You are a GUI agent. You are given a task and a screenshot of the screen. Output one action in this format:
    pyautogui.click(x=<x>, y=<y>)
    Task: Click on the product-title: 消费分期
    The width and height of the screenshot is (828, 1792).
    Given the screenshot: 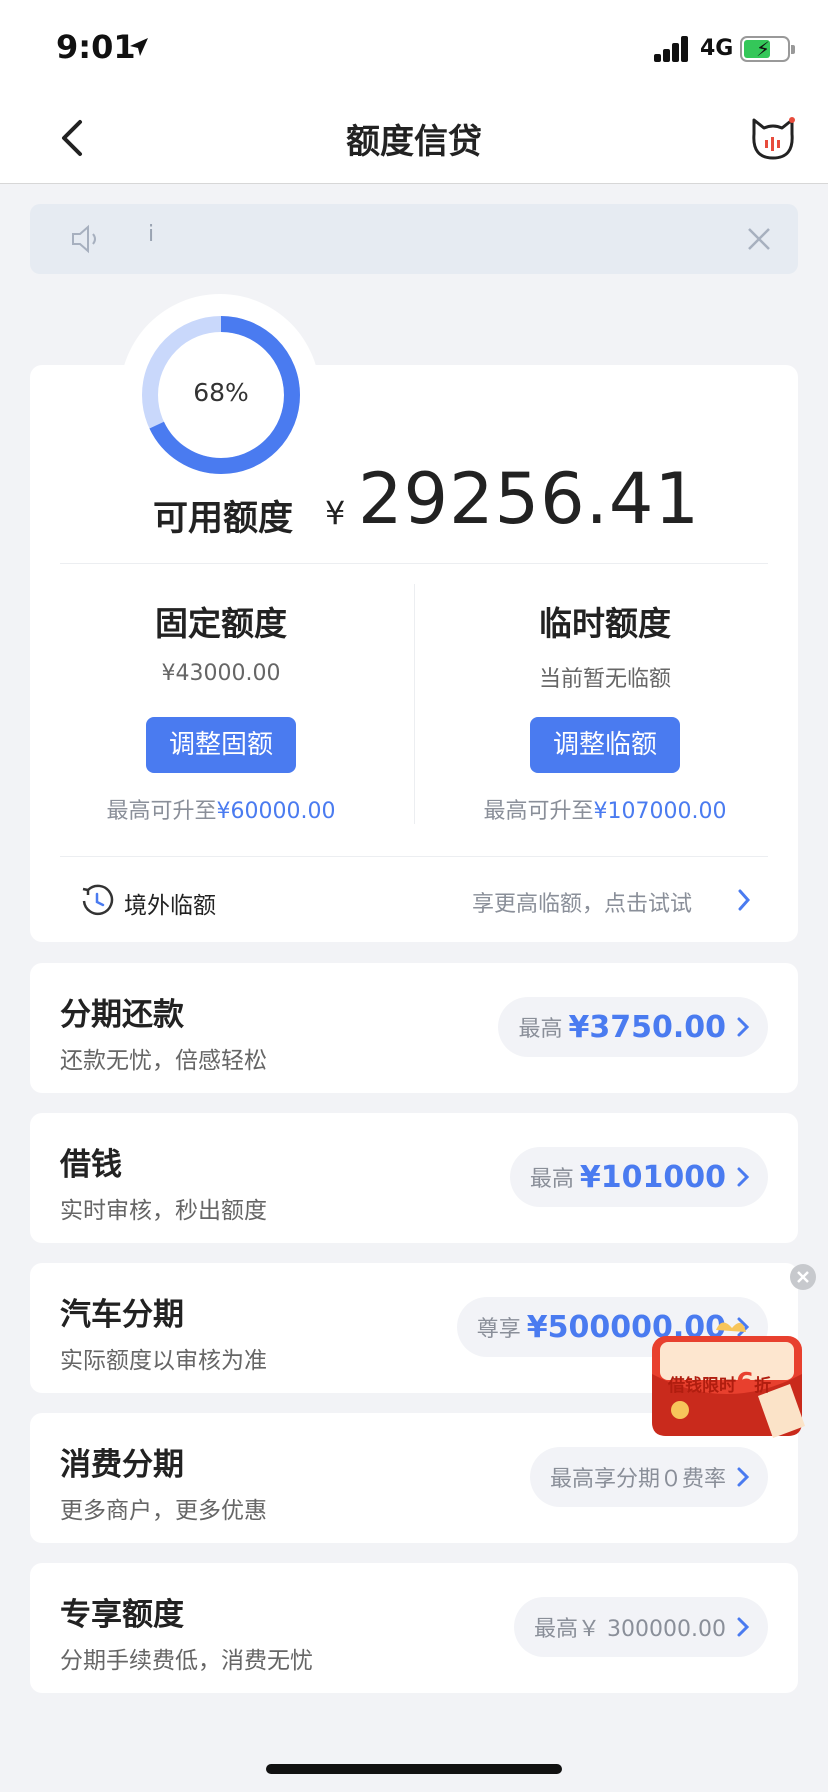 What is the action you would take?
    pyautogui.click(x=122, y=1465)
    